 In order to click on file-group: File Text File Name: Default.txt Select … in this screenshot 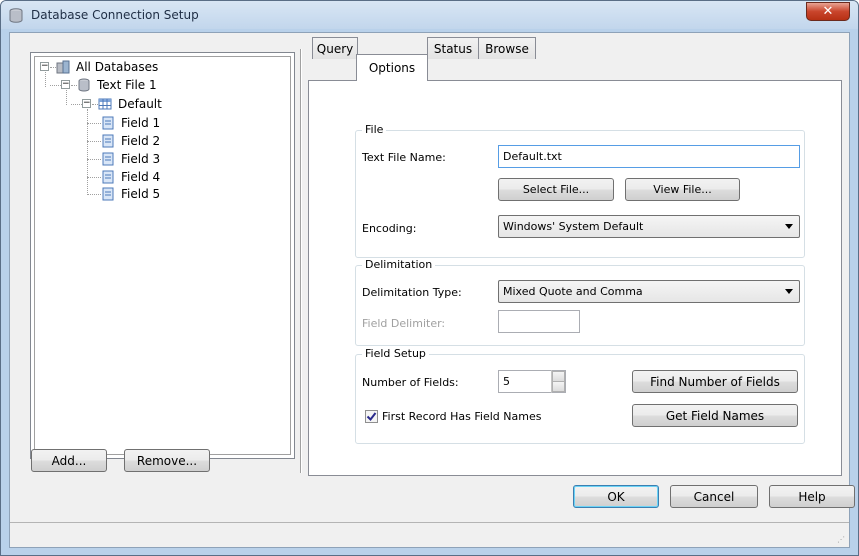, I will do `click(580, 190)`.